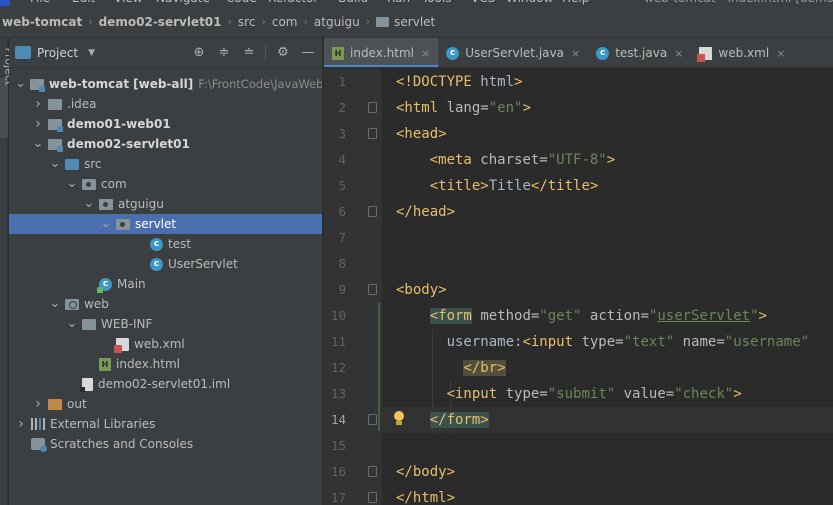 The width and height of the screenshot is (833, 505). Describe the element at coordinates (414, 22) in the screenshot. I see `breadcrumb-item: servlet` at that location.